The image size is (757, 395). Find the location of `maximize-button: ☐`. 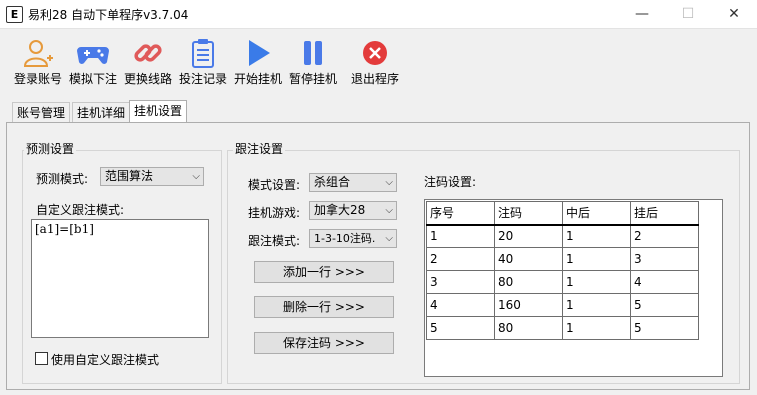

maximize-button: ☐ is located at coordinates (688, 14).